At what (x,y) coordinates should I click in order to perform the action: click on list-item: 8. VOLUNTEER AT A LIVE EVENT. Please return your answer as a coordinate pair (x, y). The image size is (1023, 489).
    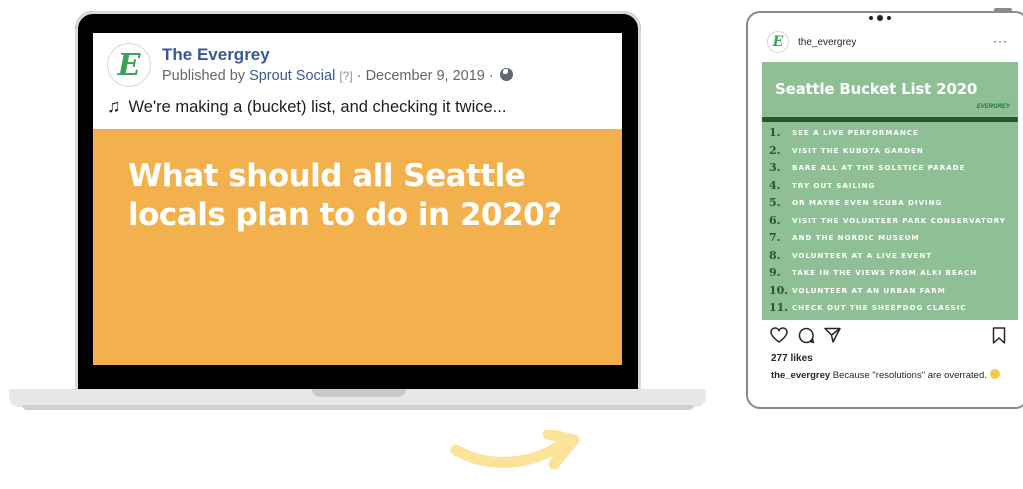
    Looking at the image, I should click on (893, 256).